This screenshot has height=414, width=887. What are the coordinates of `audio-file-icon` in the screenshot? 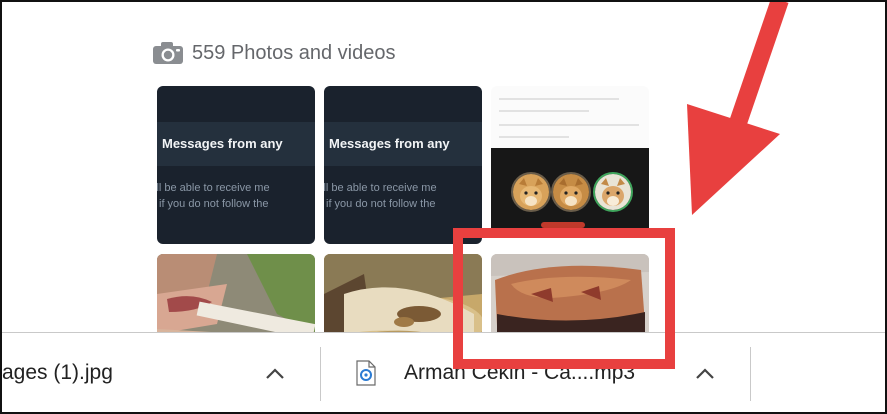 It's located at (366, 373).